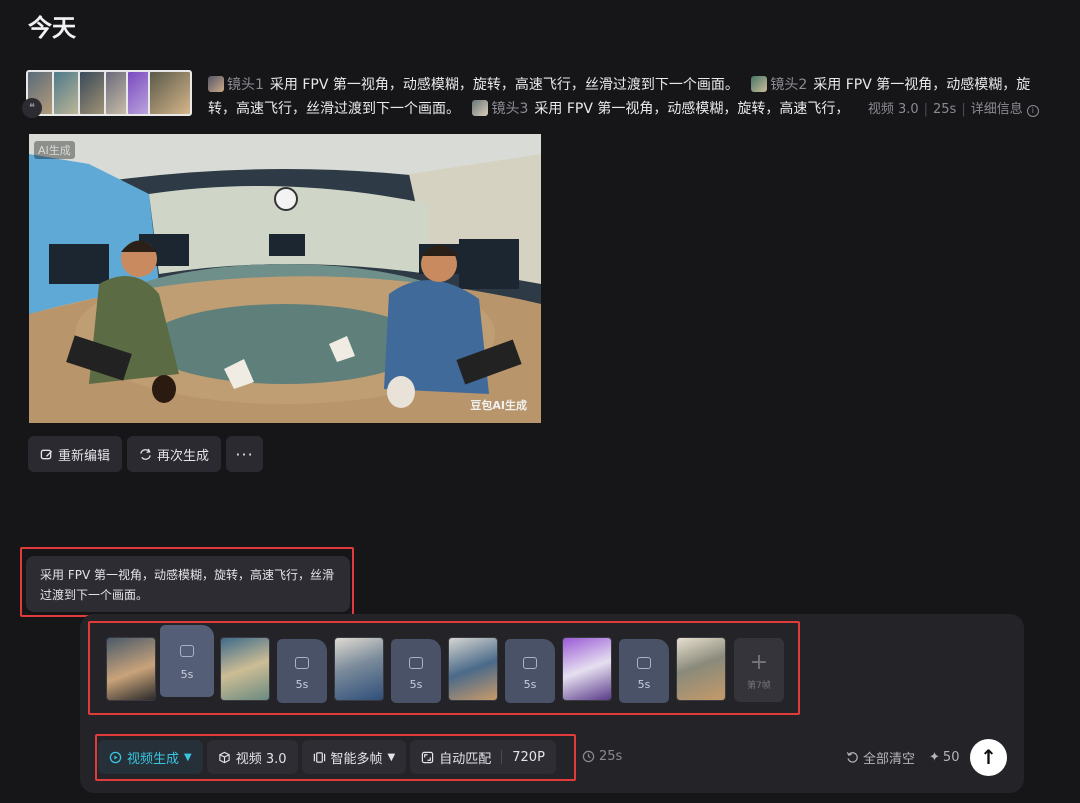 The width and height of the screenshot is (1080, 803). I want to click on gap-duration-1: 5s, so click(187, 674).